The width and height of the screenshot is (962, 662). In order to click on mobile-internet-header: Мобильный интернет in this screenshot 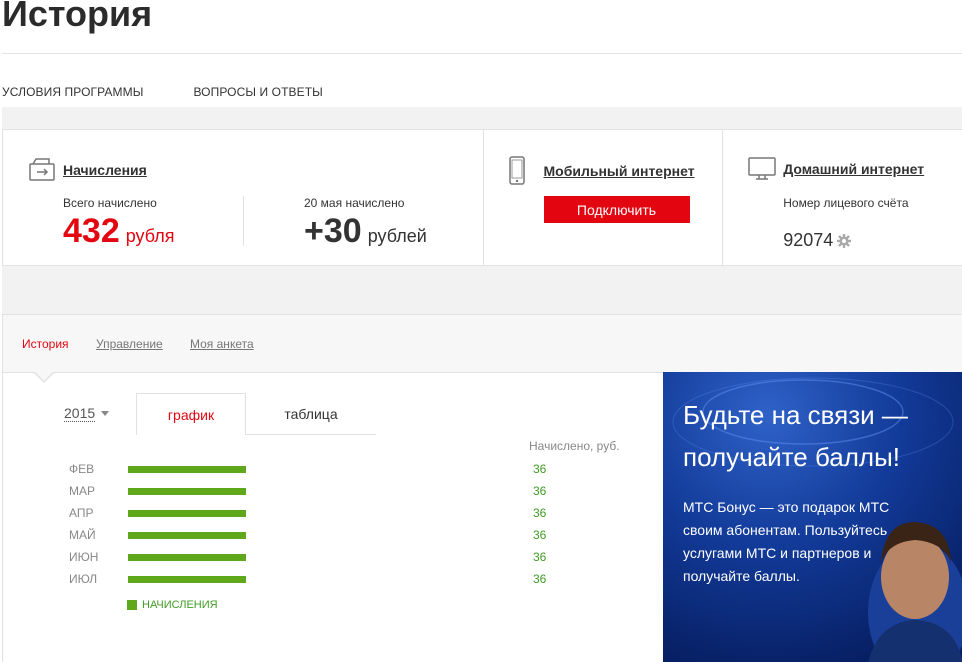, I will do `click(601, 171)`.